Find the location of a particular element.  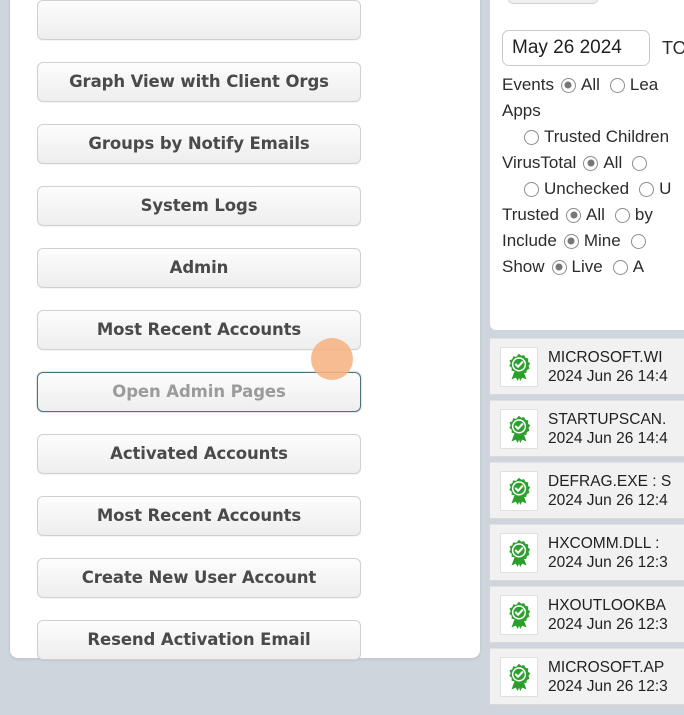

result-row: MICROSOFT.AP 2024 Jun 26 12:3 is located at coordinates (587, 676).